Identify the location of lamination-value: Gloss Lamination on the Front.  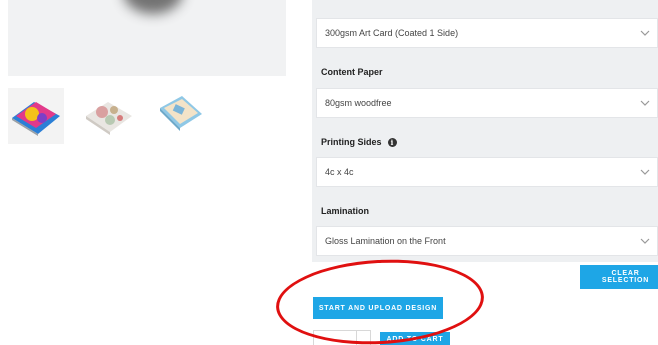
(385, 241).